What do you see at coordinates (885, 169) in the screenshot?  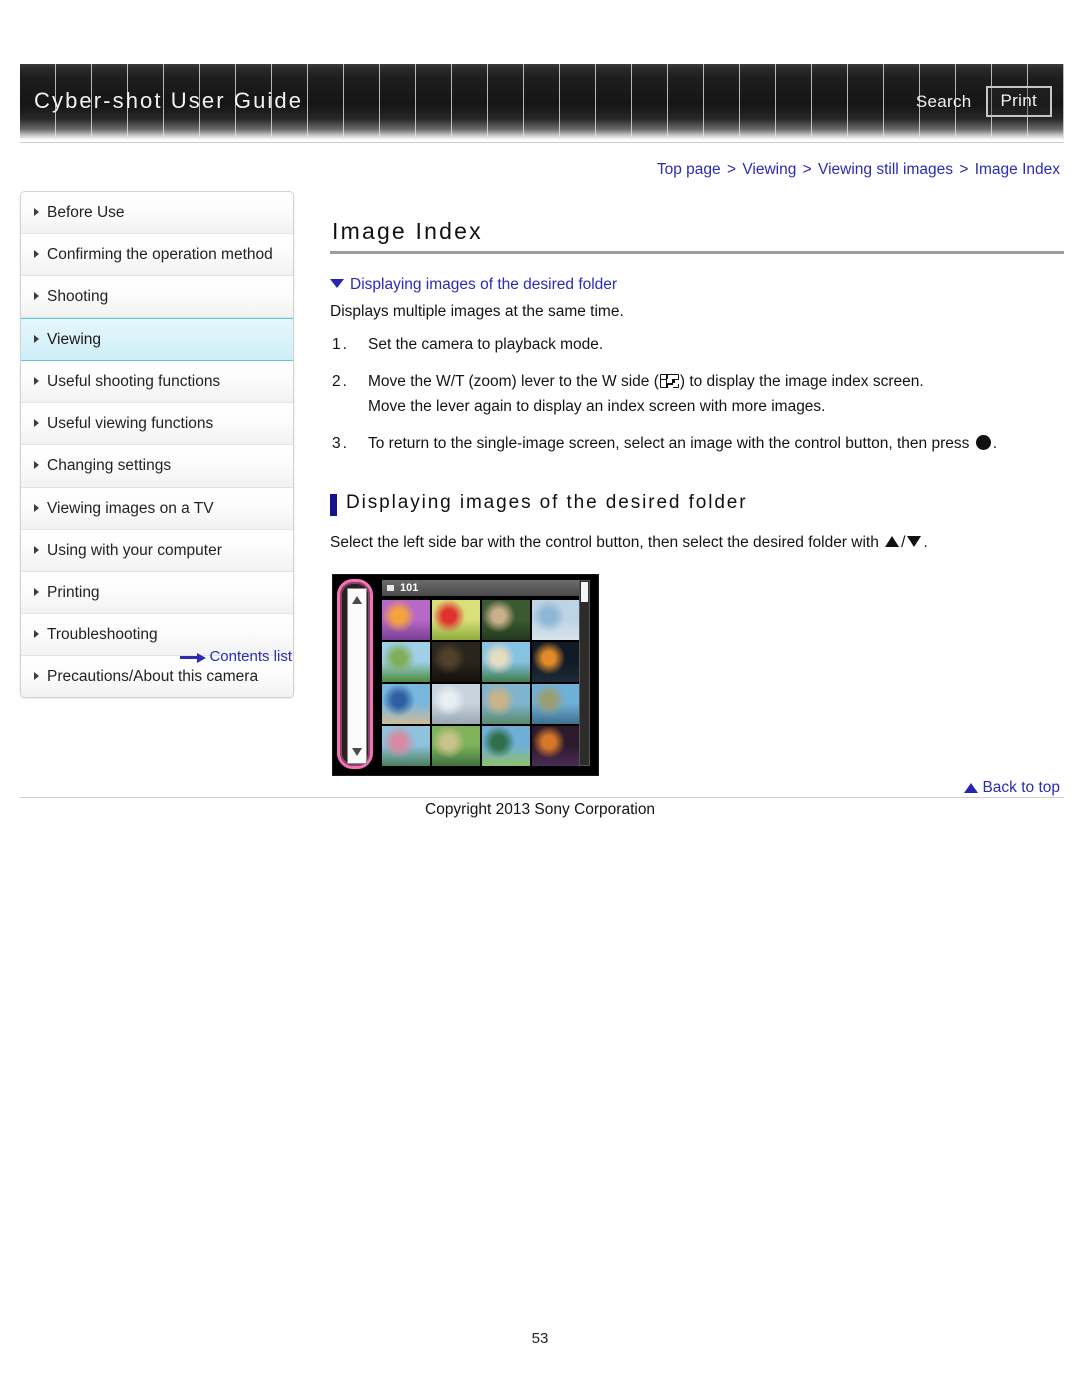 I see `breadcrumb-item-2: Viewing still images` at bounding box center [885, 169].